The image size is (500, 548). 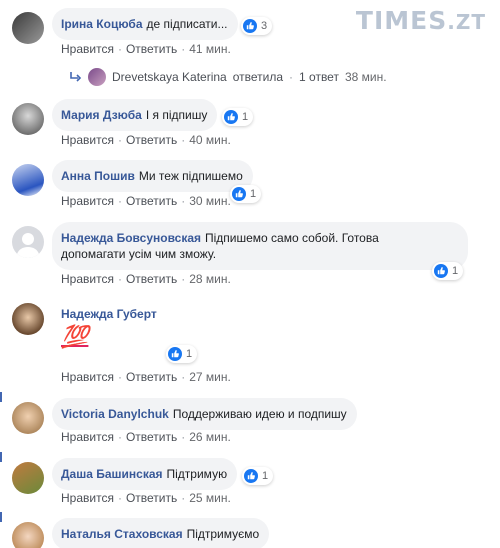 What do you see at coordinates (197, 474) in the screenshot?
I see `comment-text: Підтримую` at bounding box center [197, 474].